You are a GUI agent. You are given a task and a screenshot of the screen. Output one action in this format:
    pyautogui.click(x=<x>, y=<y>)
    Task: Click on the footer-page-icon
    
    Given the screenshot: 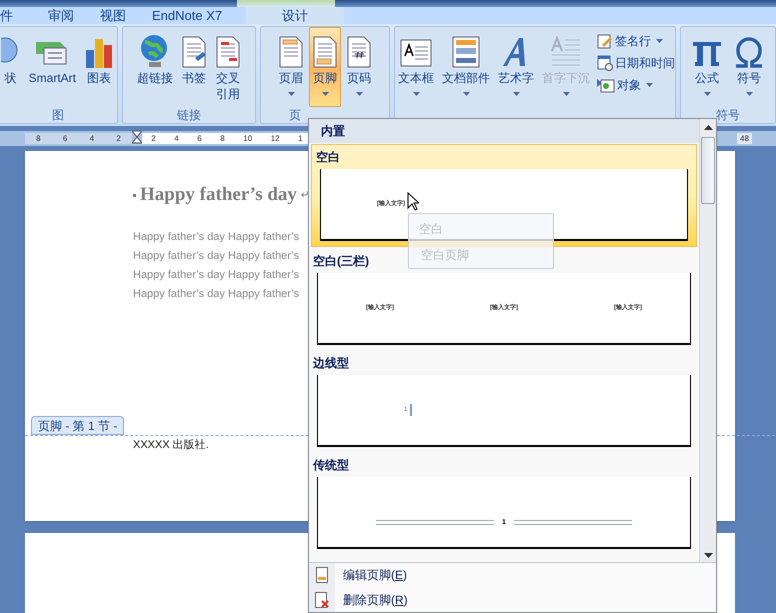 What is the action you would take?
    pyautogui.click(x=322, y=575)
    